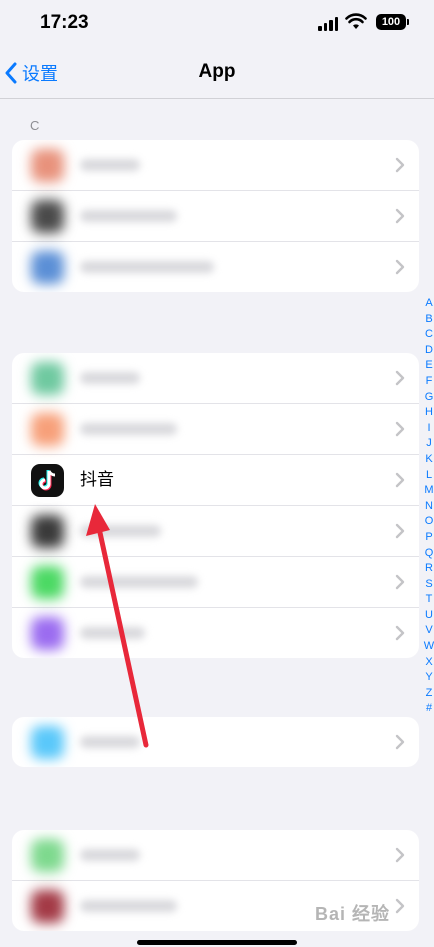 The height and width of the screenshot is (947, 434). Describe the element at coordinates (217, 942) in the screenshot. I see `home-indicator` at that location.